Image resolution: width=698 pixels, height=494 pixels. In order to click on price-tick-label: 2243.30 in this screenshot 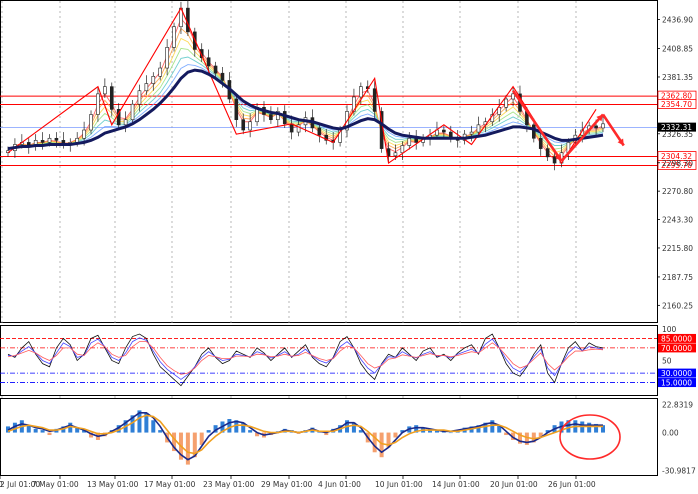, I will do `click(677, 220)`.